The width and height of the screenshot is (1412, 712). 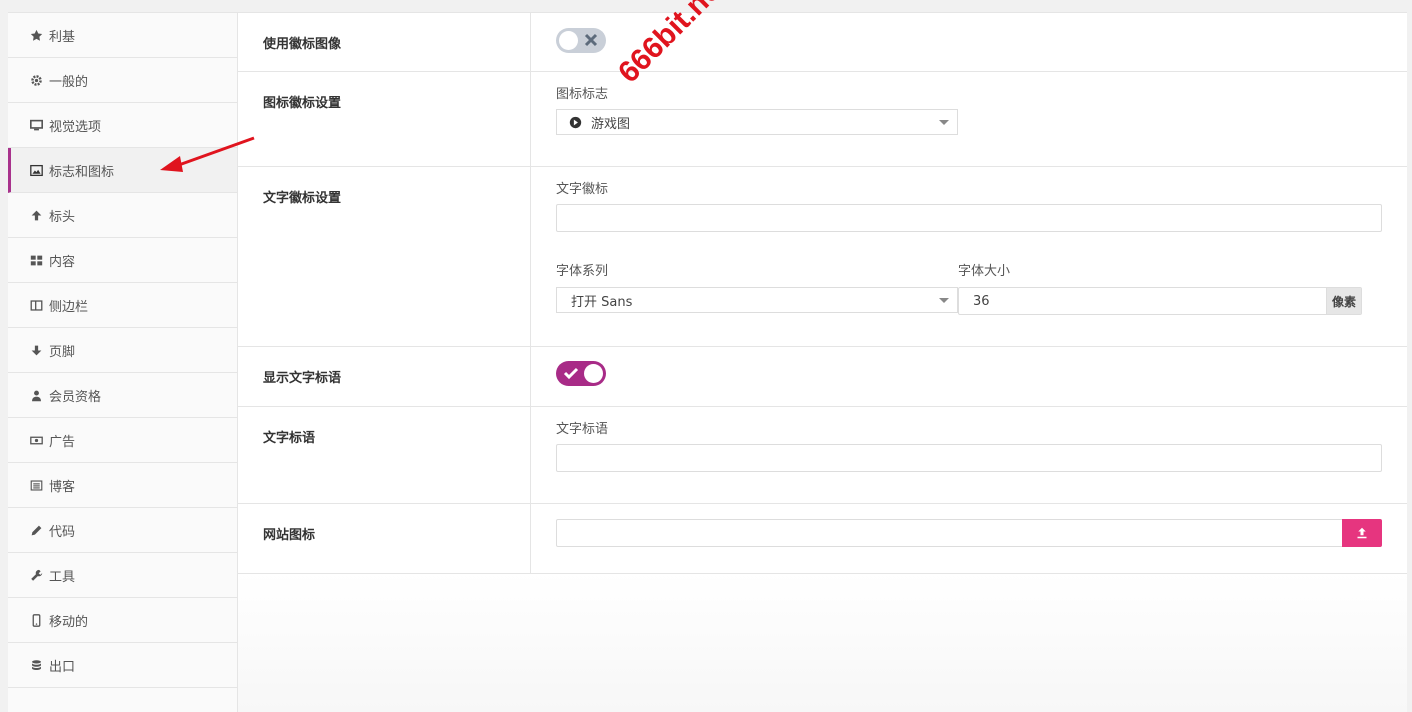 What do you see at coordinates (122, 215) in the screenshot?
I see `sidebar-item-header: 标头` at bounding box center [122, 215].